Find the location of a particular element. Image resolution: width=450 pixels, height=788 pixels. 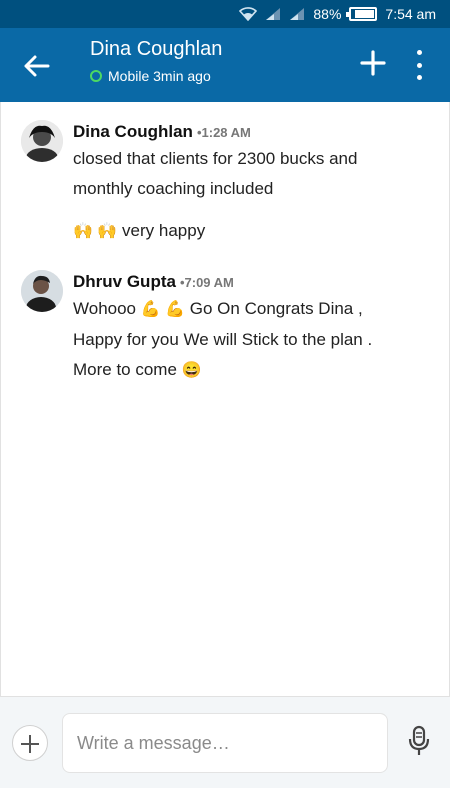

message-fragment: Go On Congrats Dina , is located at coordinates (276, 308).